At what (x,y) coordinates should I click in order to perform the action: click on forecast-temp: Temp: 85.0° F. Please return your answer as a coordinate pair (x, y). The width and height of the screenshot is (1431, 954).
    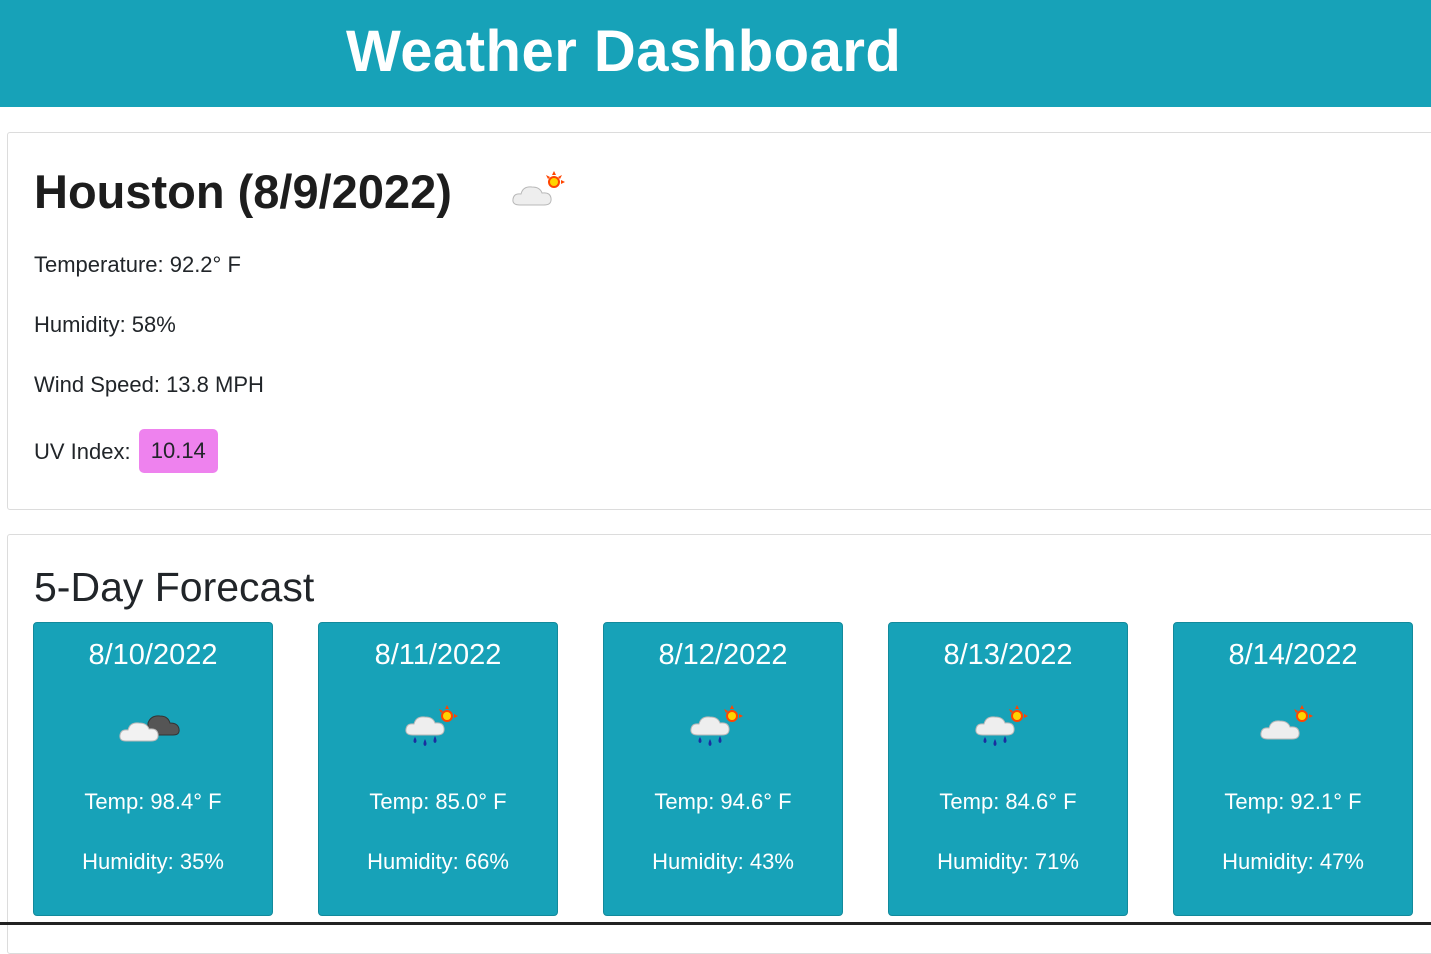
    Looking at the image, I should click on (438, 801).